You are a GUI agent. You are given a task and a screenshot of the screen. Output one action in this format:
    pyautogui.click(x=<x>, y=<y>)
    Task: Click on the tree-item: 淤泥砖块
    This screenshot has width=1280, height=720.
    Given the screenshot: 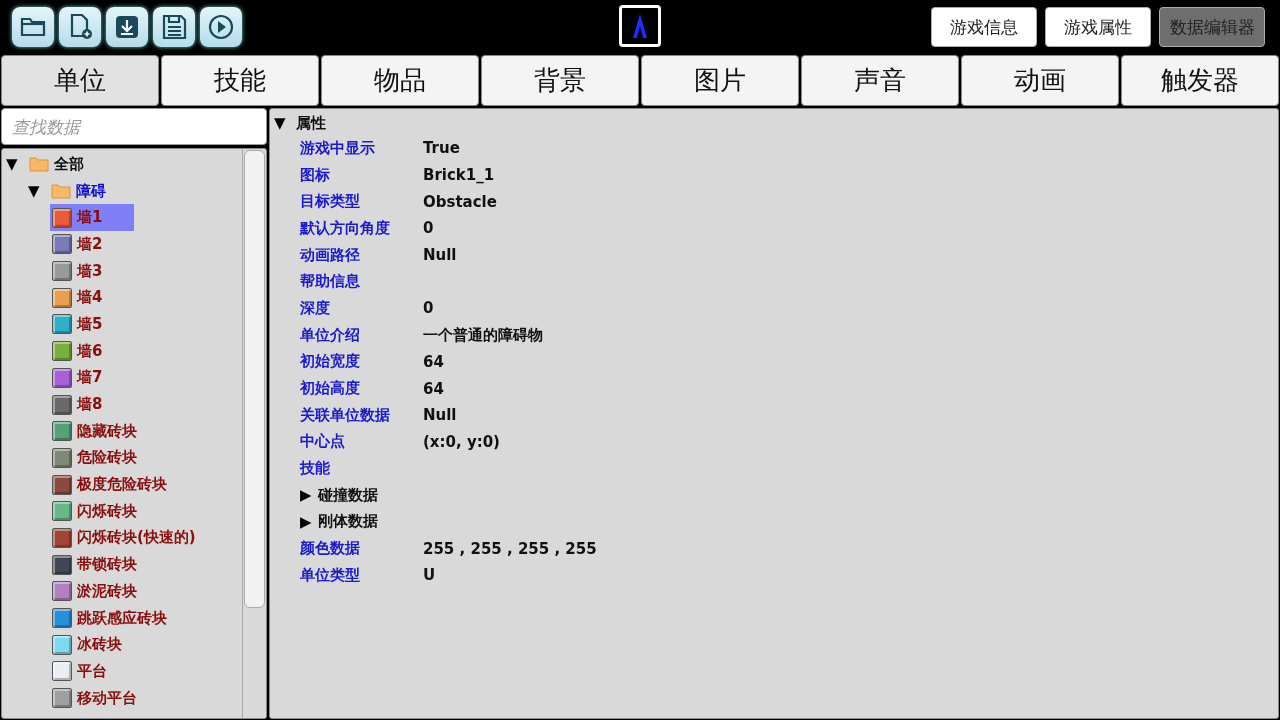 What is the action you would take?
    pyautogui.click(x=94, y=591)
    